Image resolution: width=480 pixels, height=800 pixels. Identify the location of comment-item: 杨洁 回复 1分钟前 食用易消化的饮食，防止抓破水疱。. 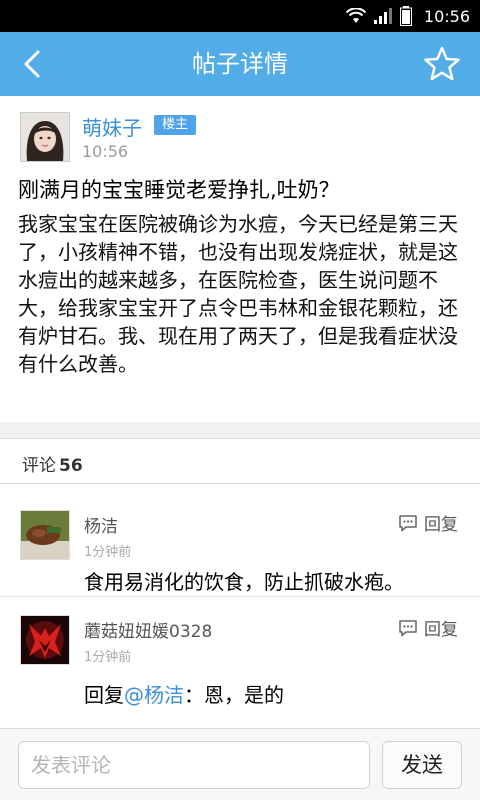
(240, 540).